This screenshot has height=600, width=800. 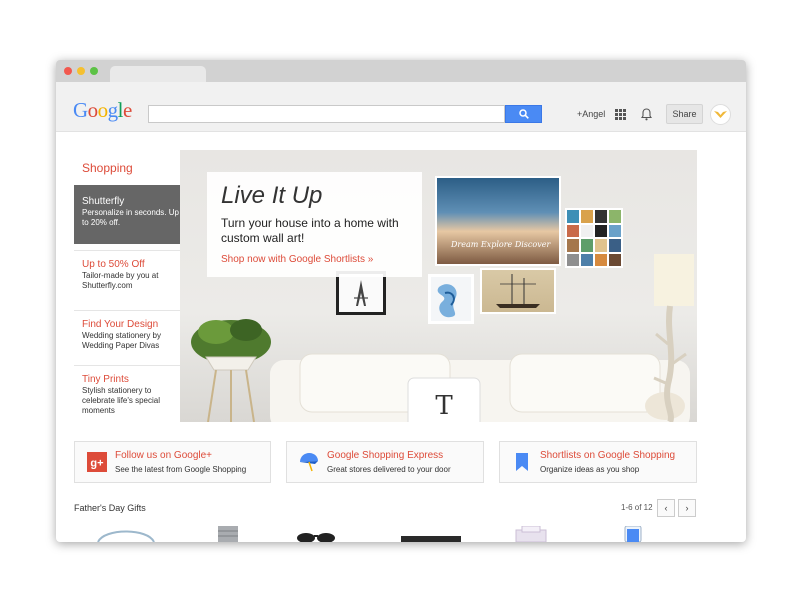 What do you see at coordinates (501, 244) in the screenshot?
I see `art-caption: Dream Explore Discover` at bounding box center [501, 244].